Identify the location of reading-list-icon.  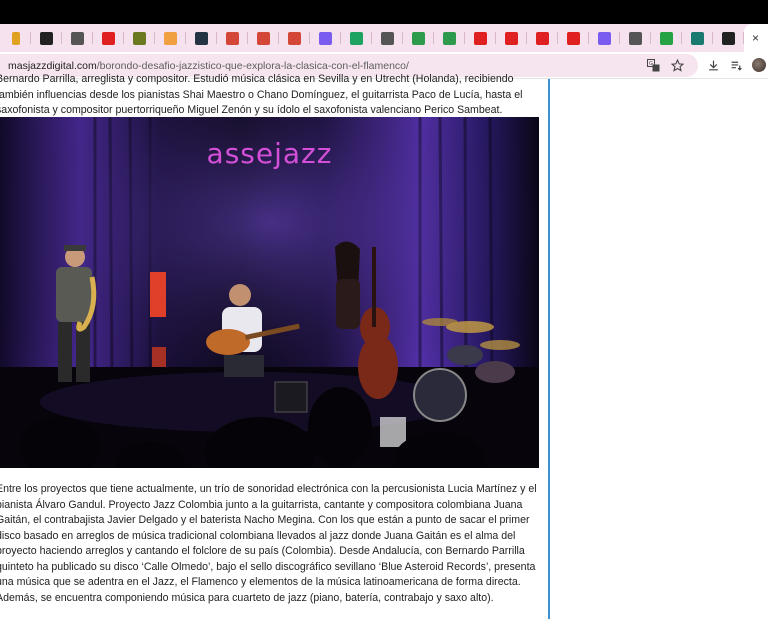
(736, 65).